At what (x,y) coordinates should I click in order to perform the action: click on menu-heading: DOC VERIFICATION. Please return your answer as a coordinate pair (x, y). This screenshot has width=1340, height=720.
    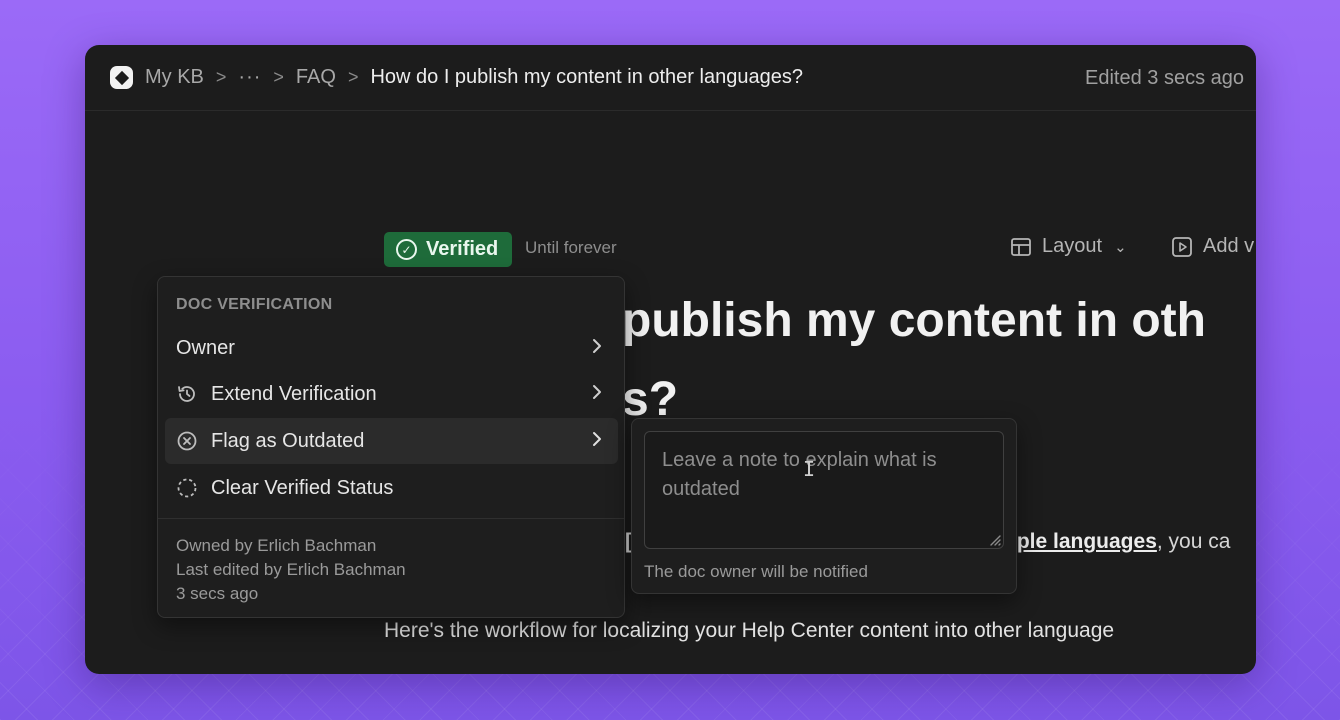
    Looking at the image, I should click on (254, 304).